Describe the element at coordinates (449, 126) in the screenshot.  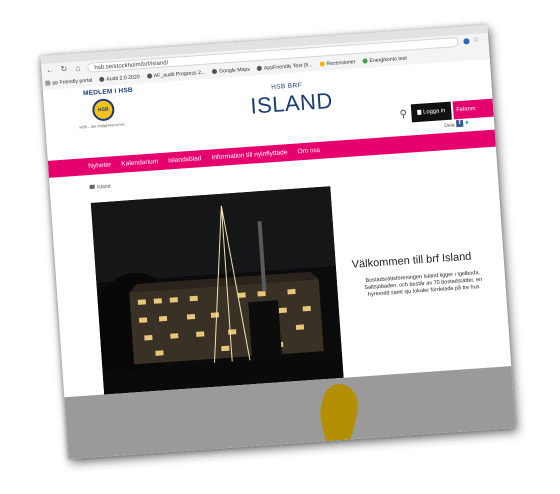
I see `share-label: Dela` at that location.